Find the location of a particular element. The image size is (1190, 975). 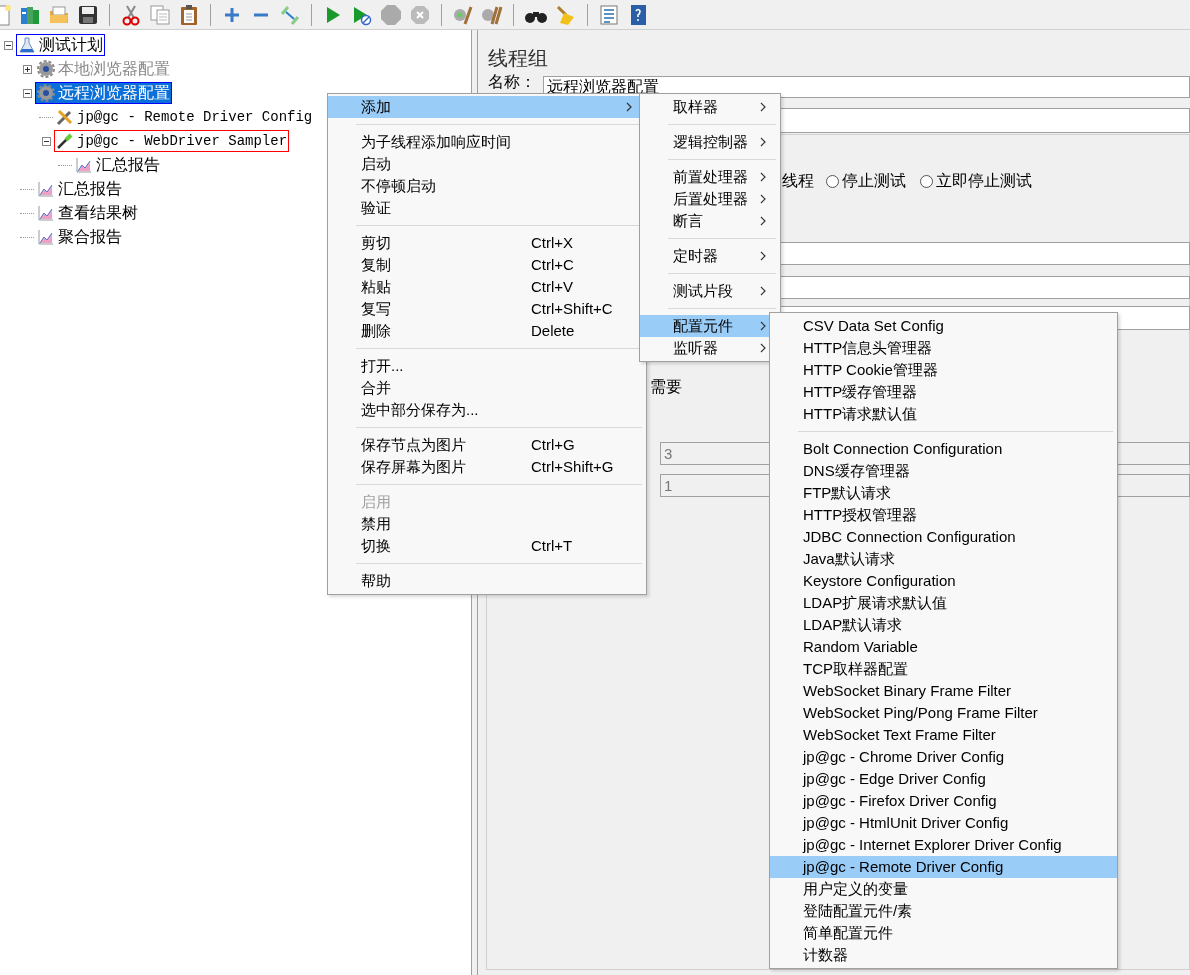

panel-title: 线程组 is located at coordinates (518, 58).